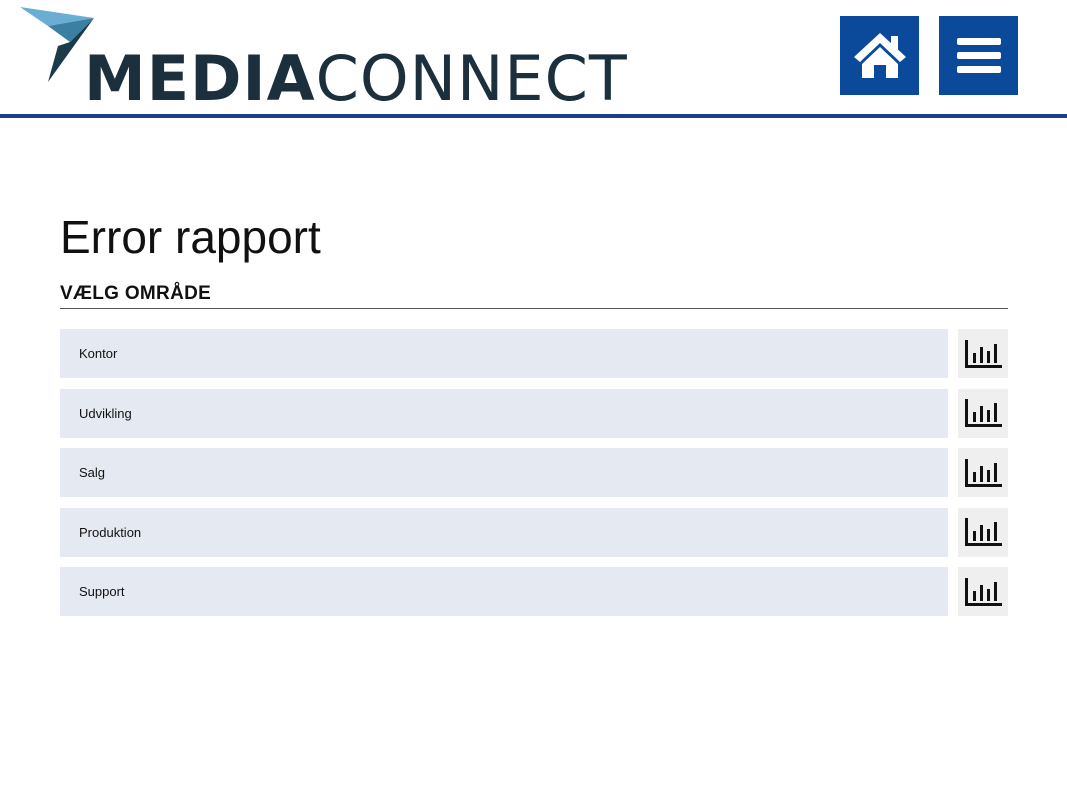 The width and height of the screenshot is (1067, 800). I want to click on area-label: Produktion, so click(110, 532).